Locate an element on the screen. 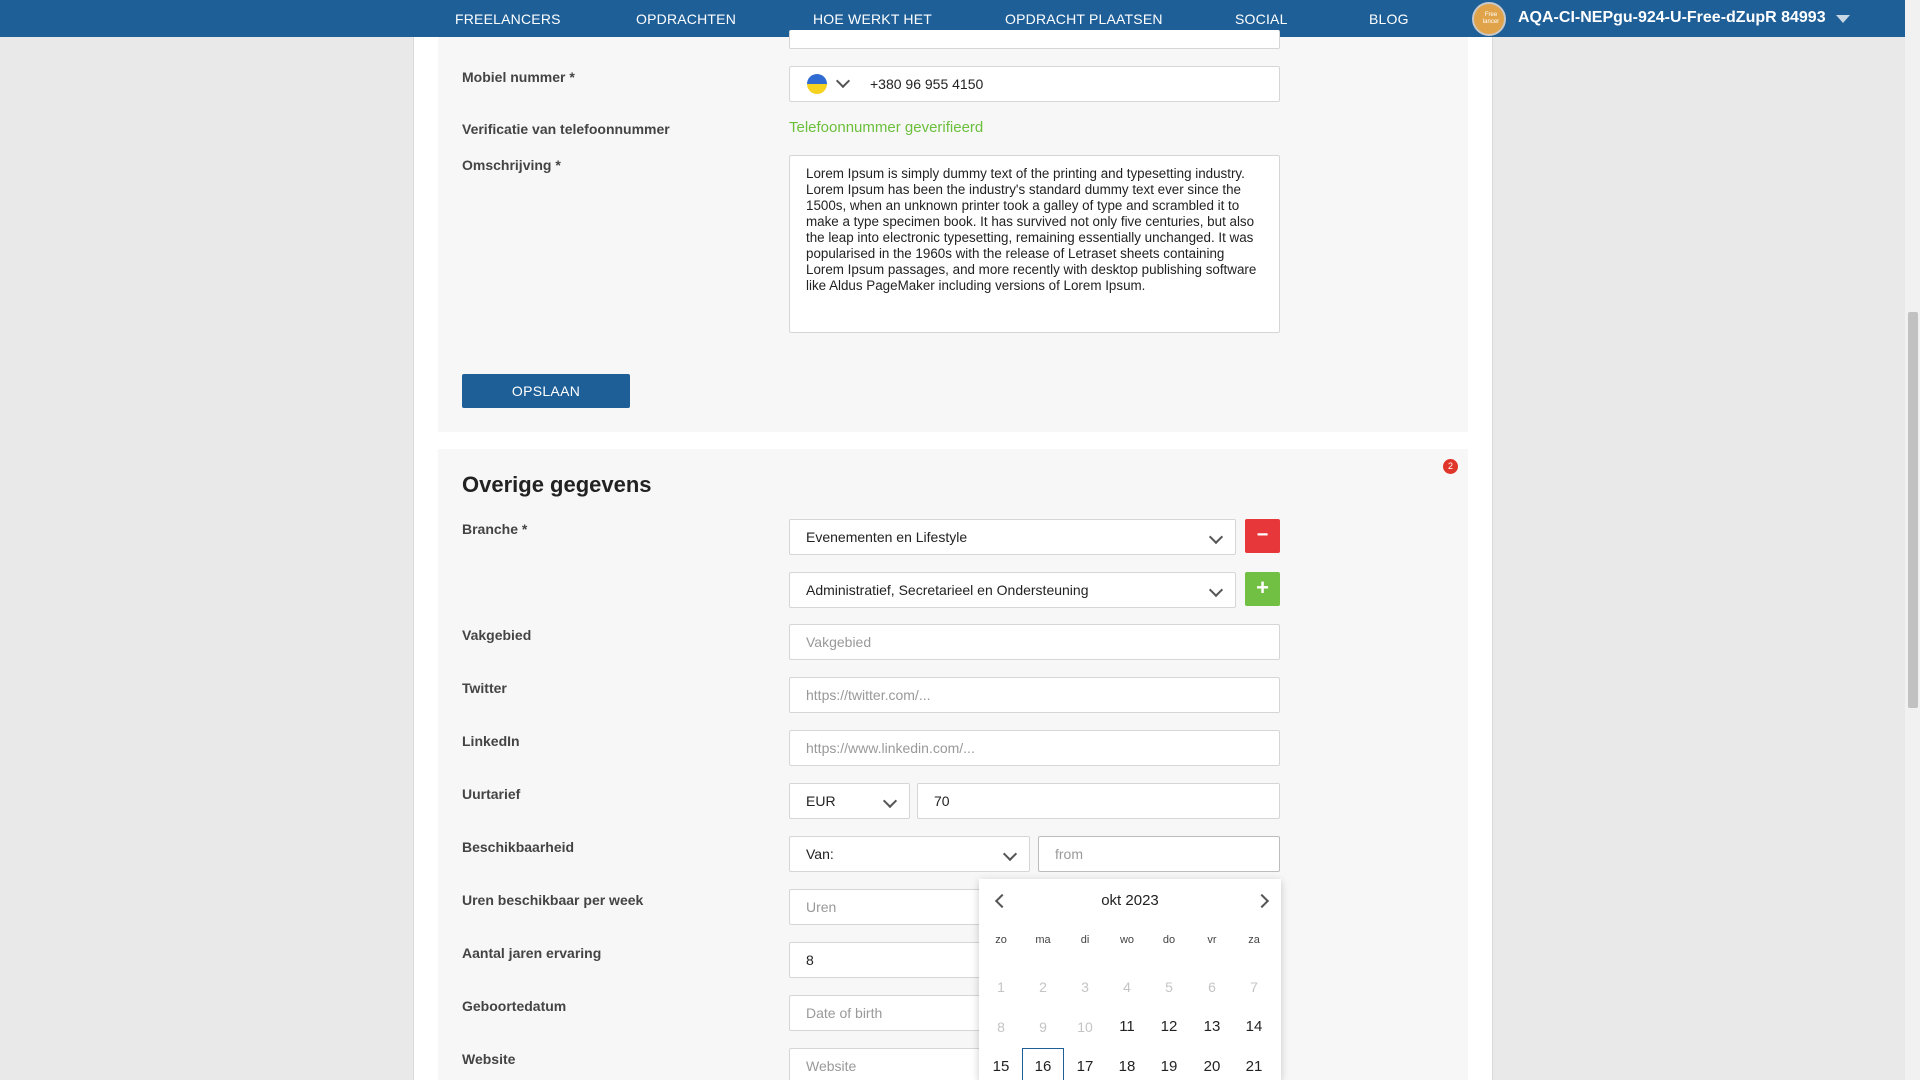 The image size is (1920, 1080). currency-select: EUR is located at coordinates (849, 801).